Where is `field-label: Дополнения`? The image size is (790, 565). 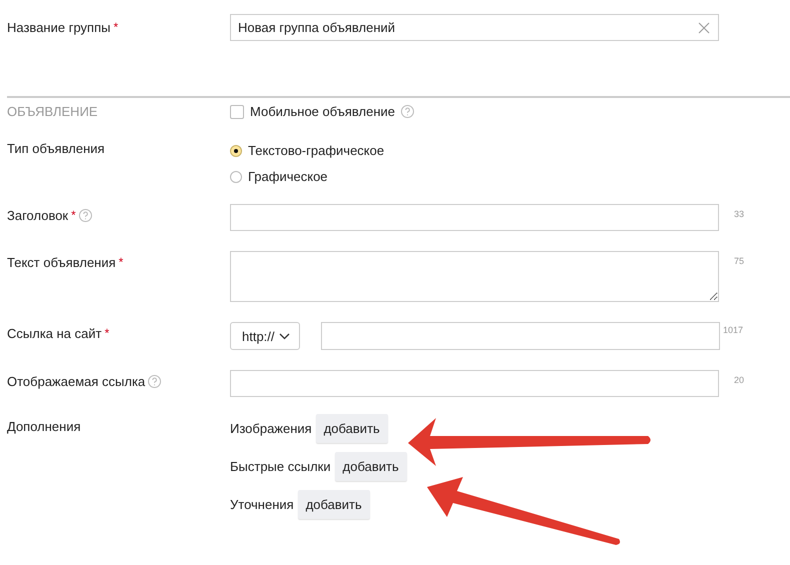 field-label: Дополнения is located at coordinates (44, 426).